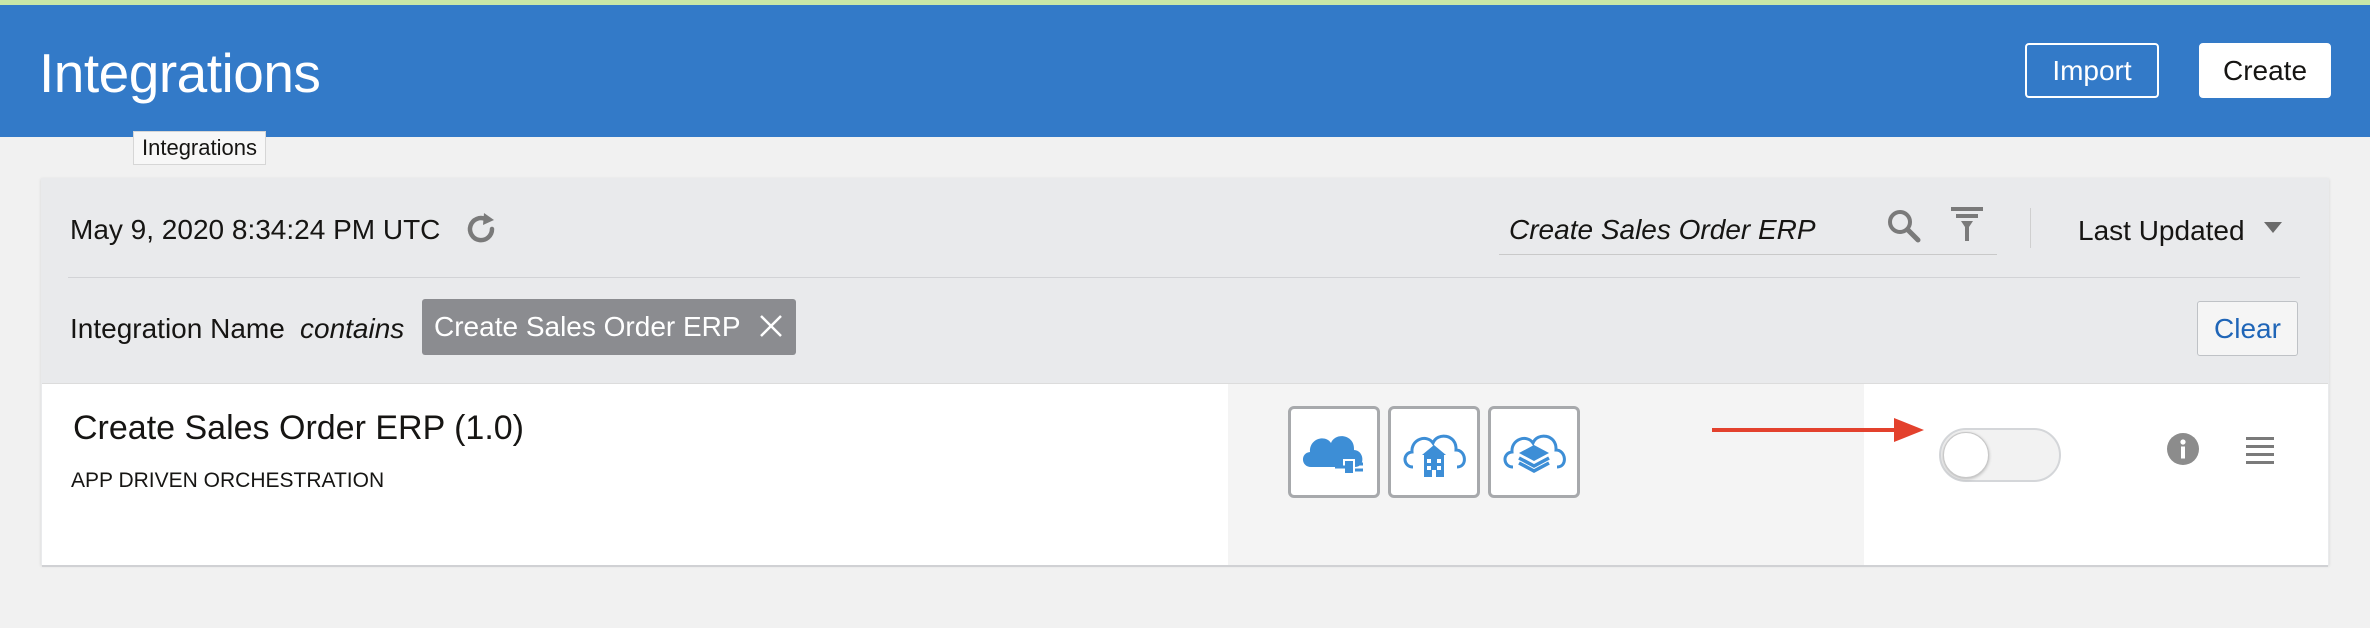 This screenshot has height=628, width=2370. I want to click on sort-dropdown: Last Updated, so click(2161, 231).